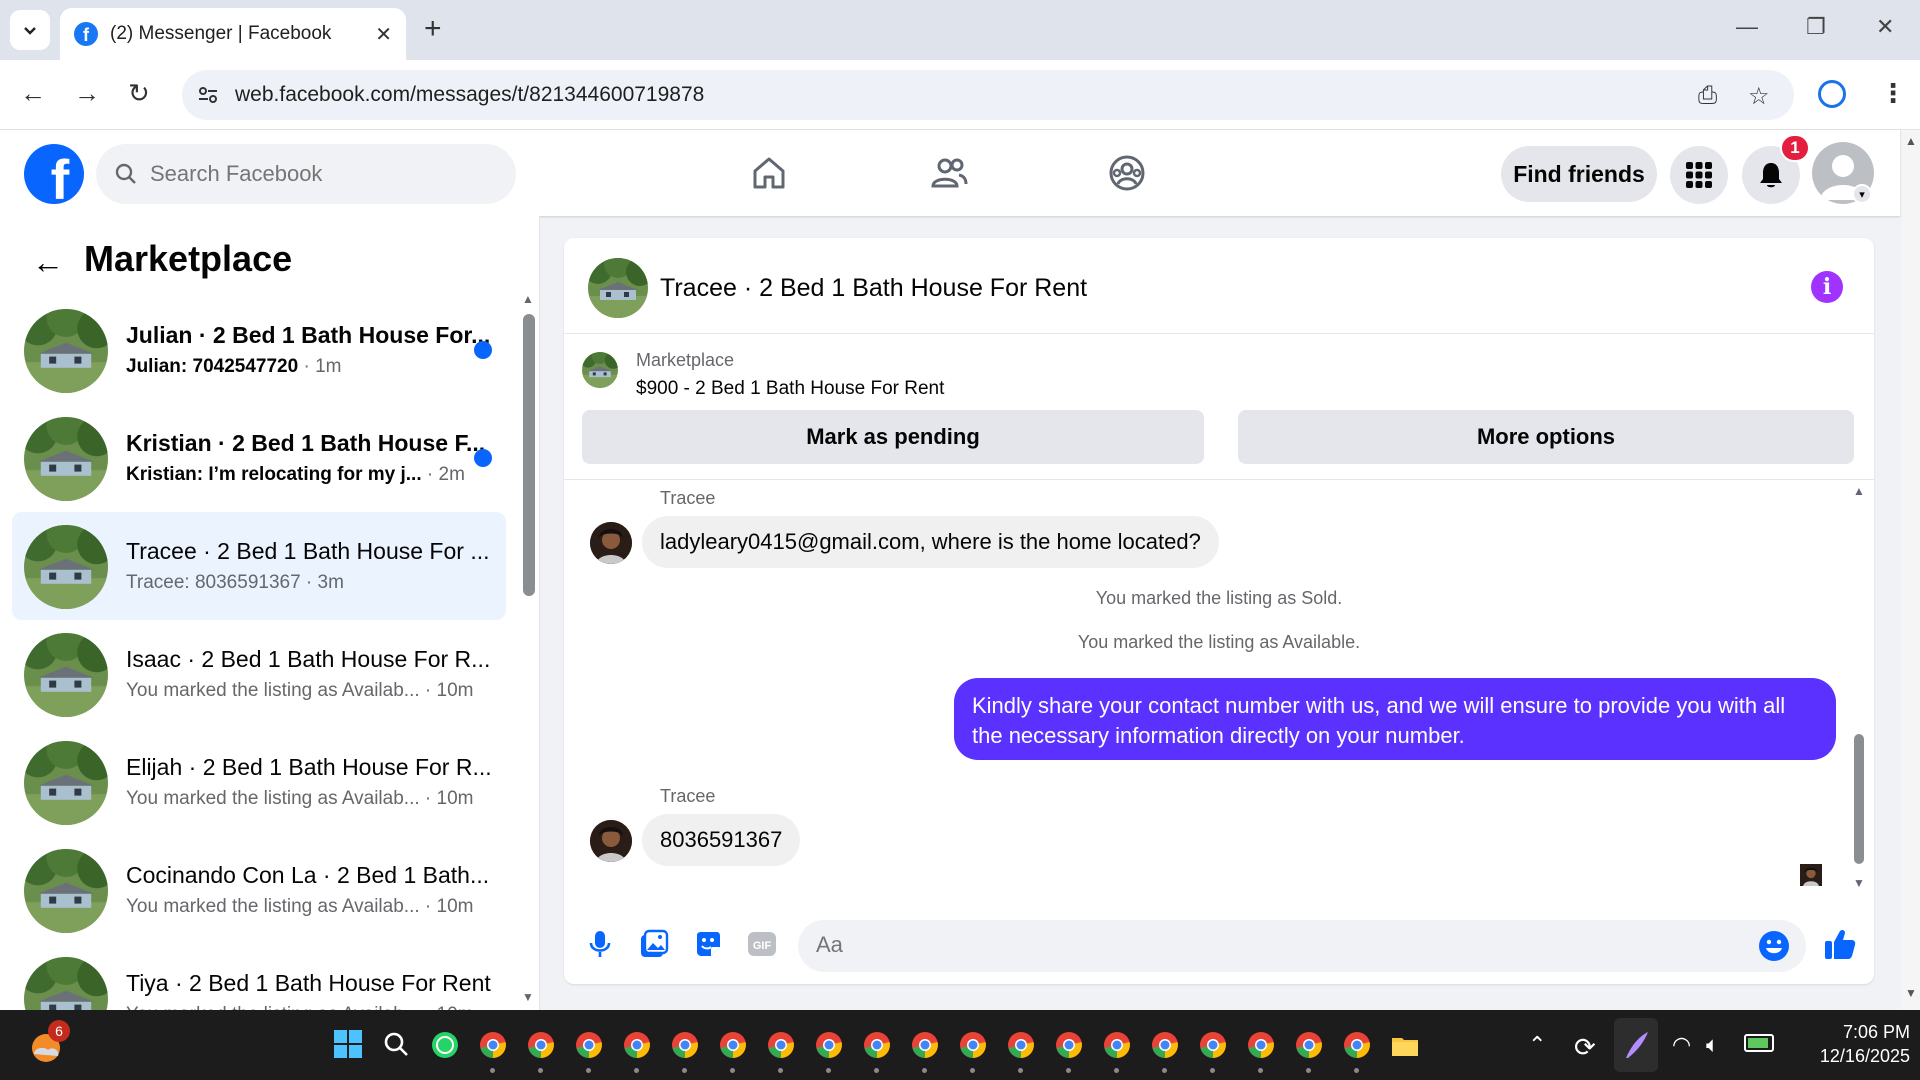  I want to click on photo-attach-icon, so click(654, 944).